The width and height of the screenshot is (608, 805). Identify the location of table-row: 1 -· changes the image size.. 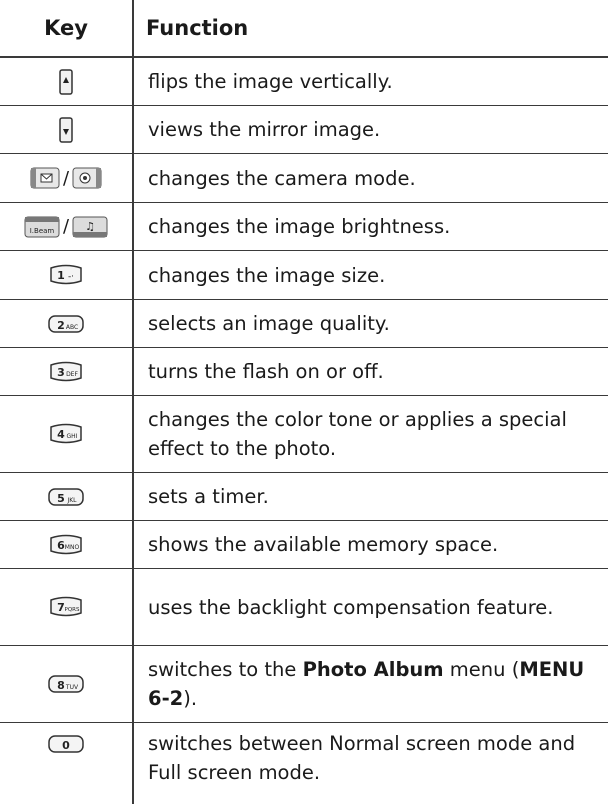
(304, 275).